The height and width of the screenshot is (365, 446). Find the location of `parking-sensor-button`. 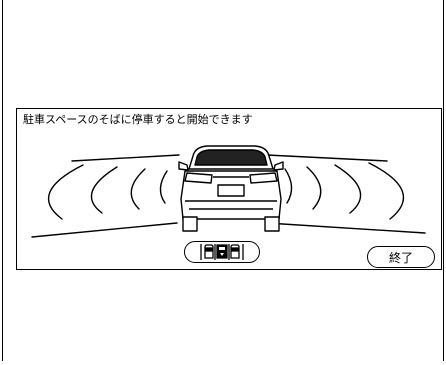

parking-sensor-button is located at coordinates (222, 252).